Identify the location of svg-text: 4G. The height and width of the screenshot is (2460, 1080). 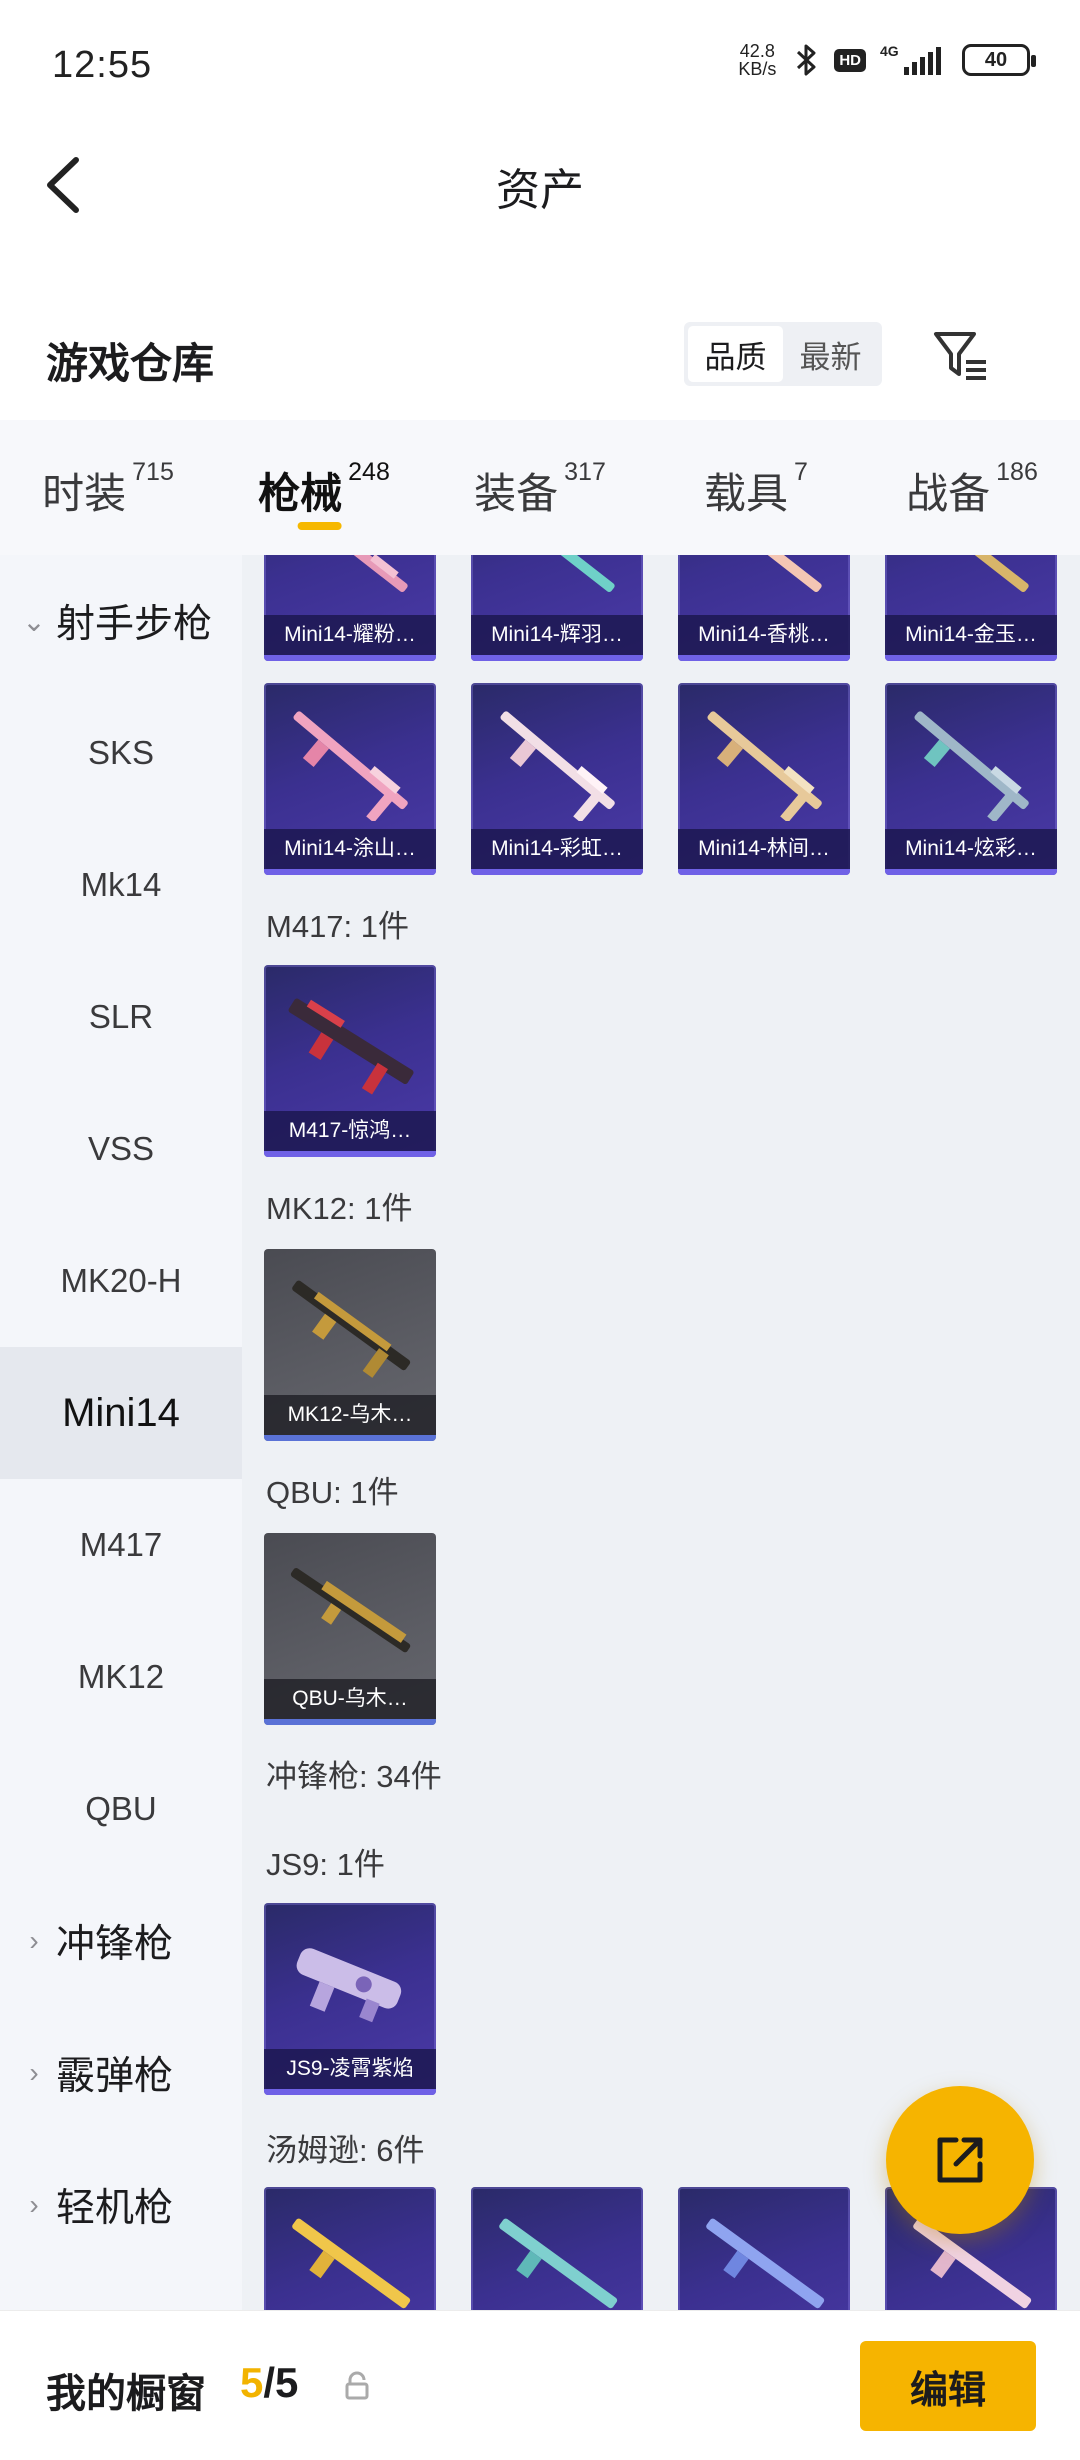
(889, 51).